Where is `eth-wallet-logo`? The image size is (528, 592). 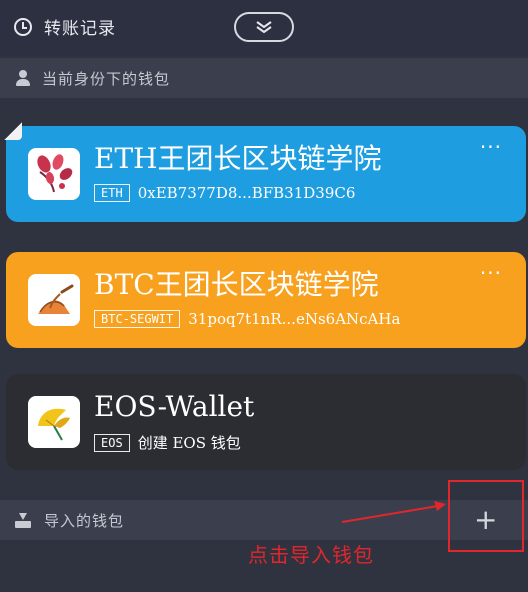 eth-wallet-logo is located at coordinates (54, 174).